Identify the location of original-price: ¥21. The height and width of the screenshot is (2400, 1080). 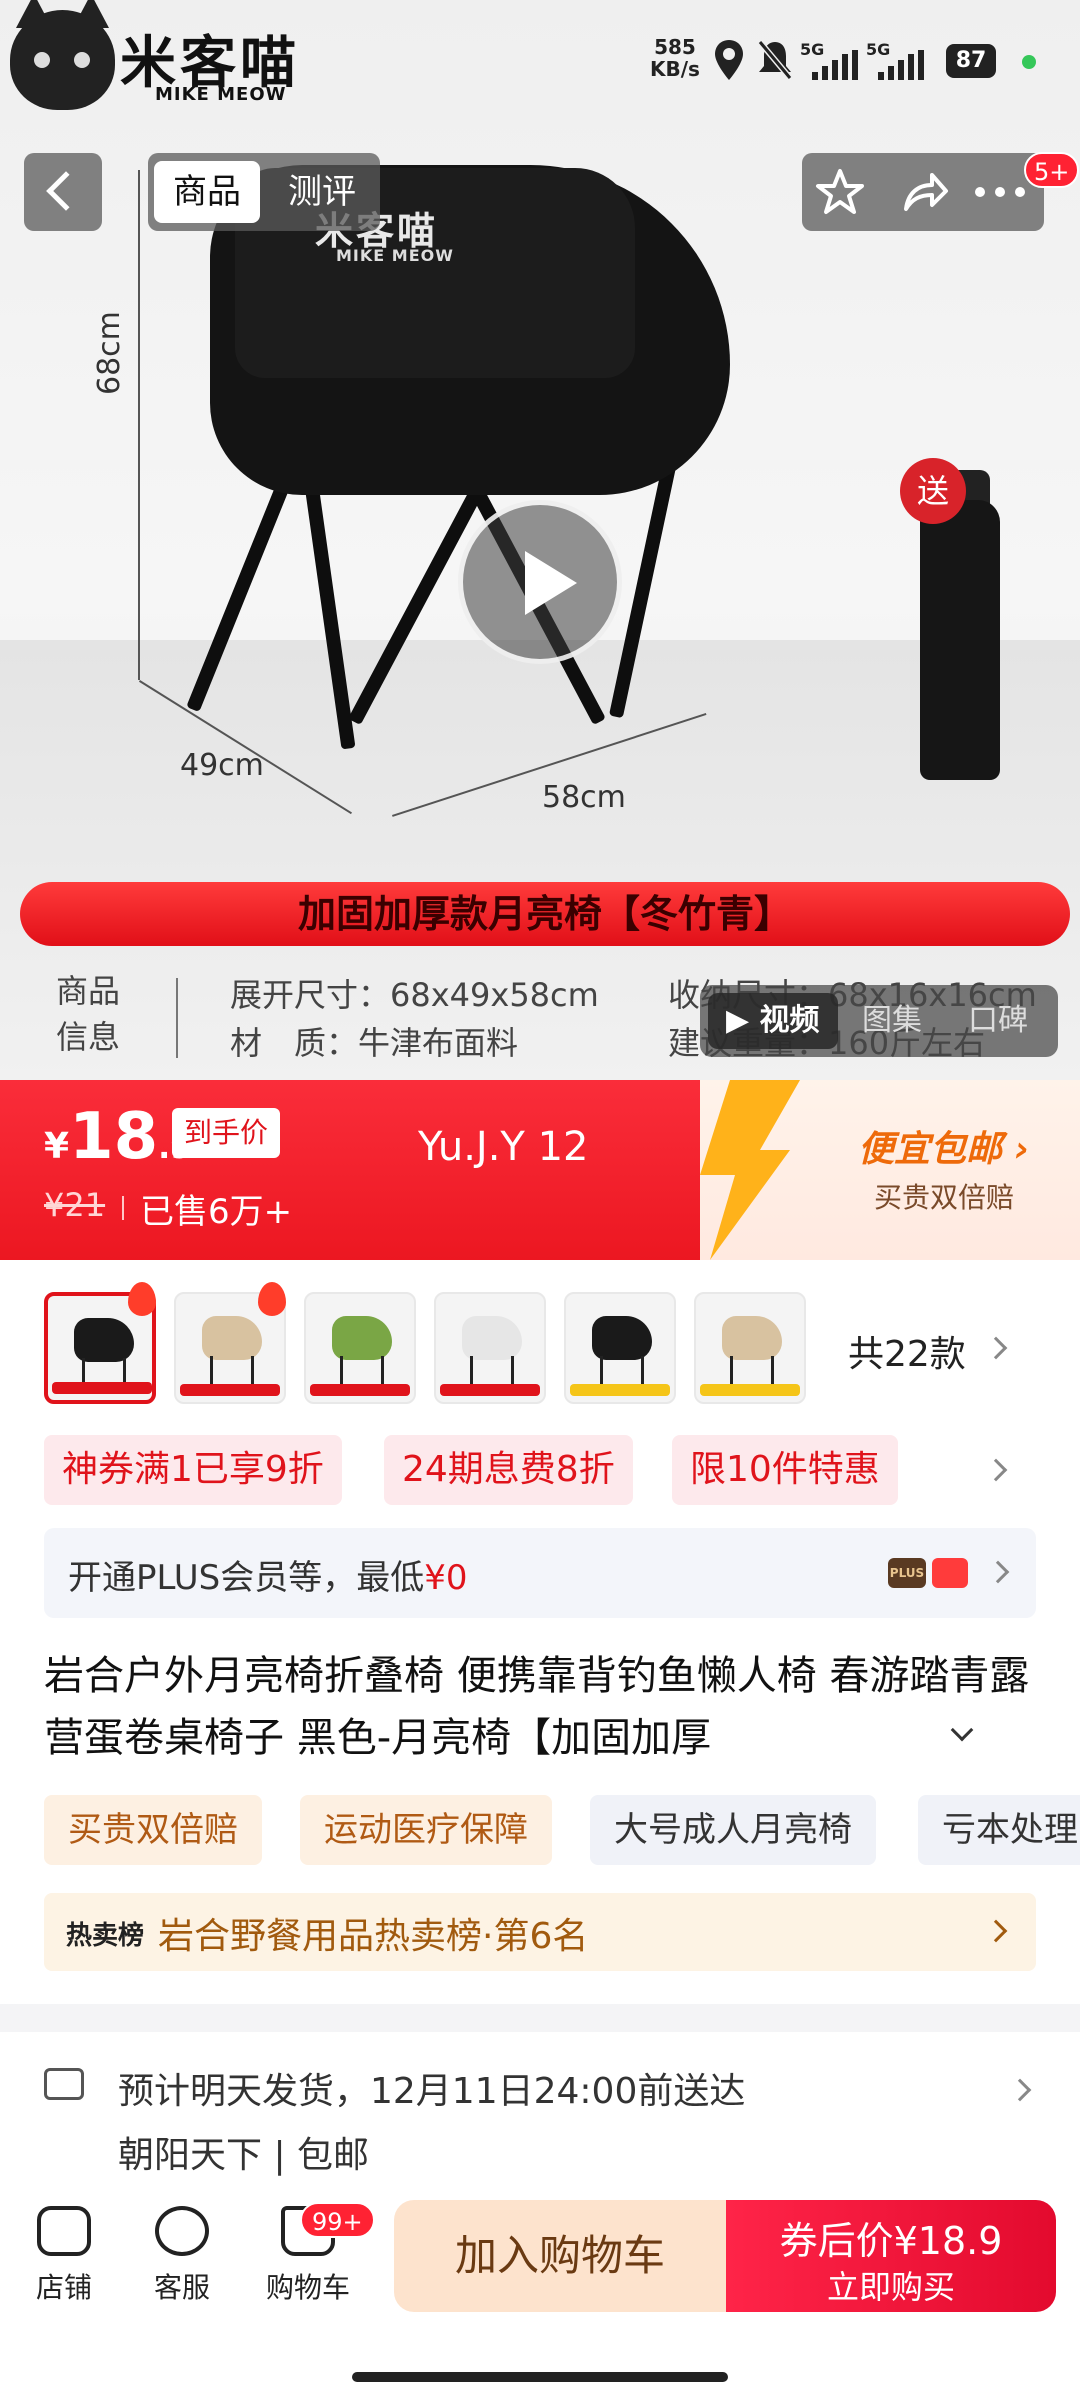
(75, 1205).